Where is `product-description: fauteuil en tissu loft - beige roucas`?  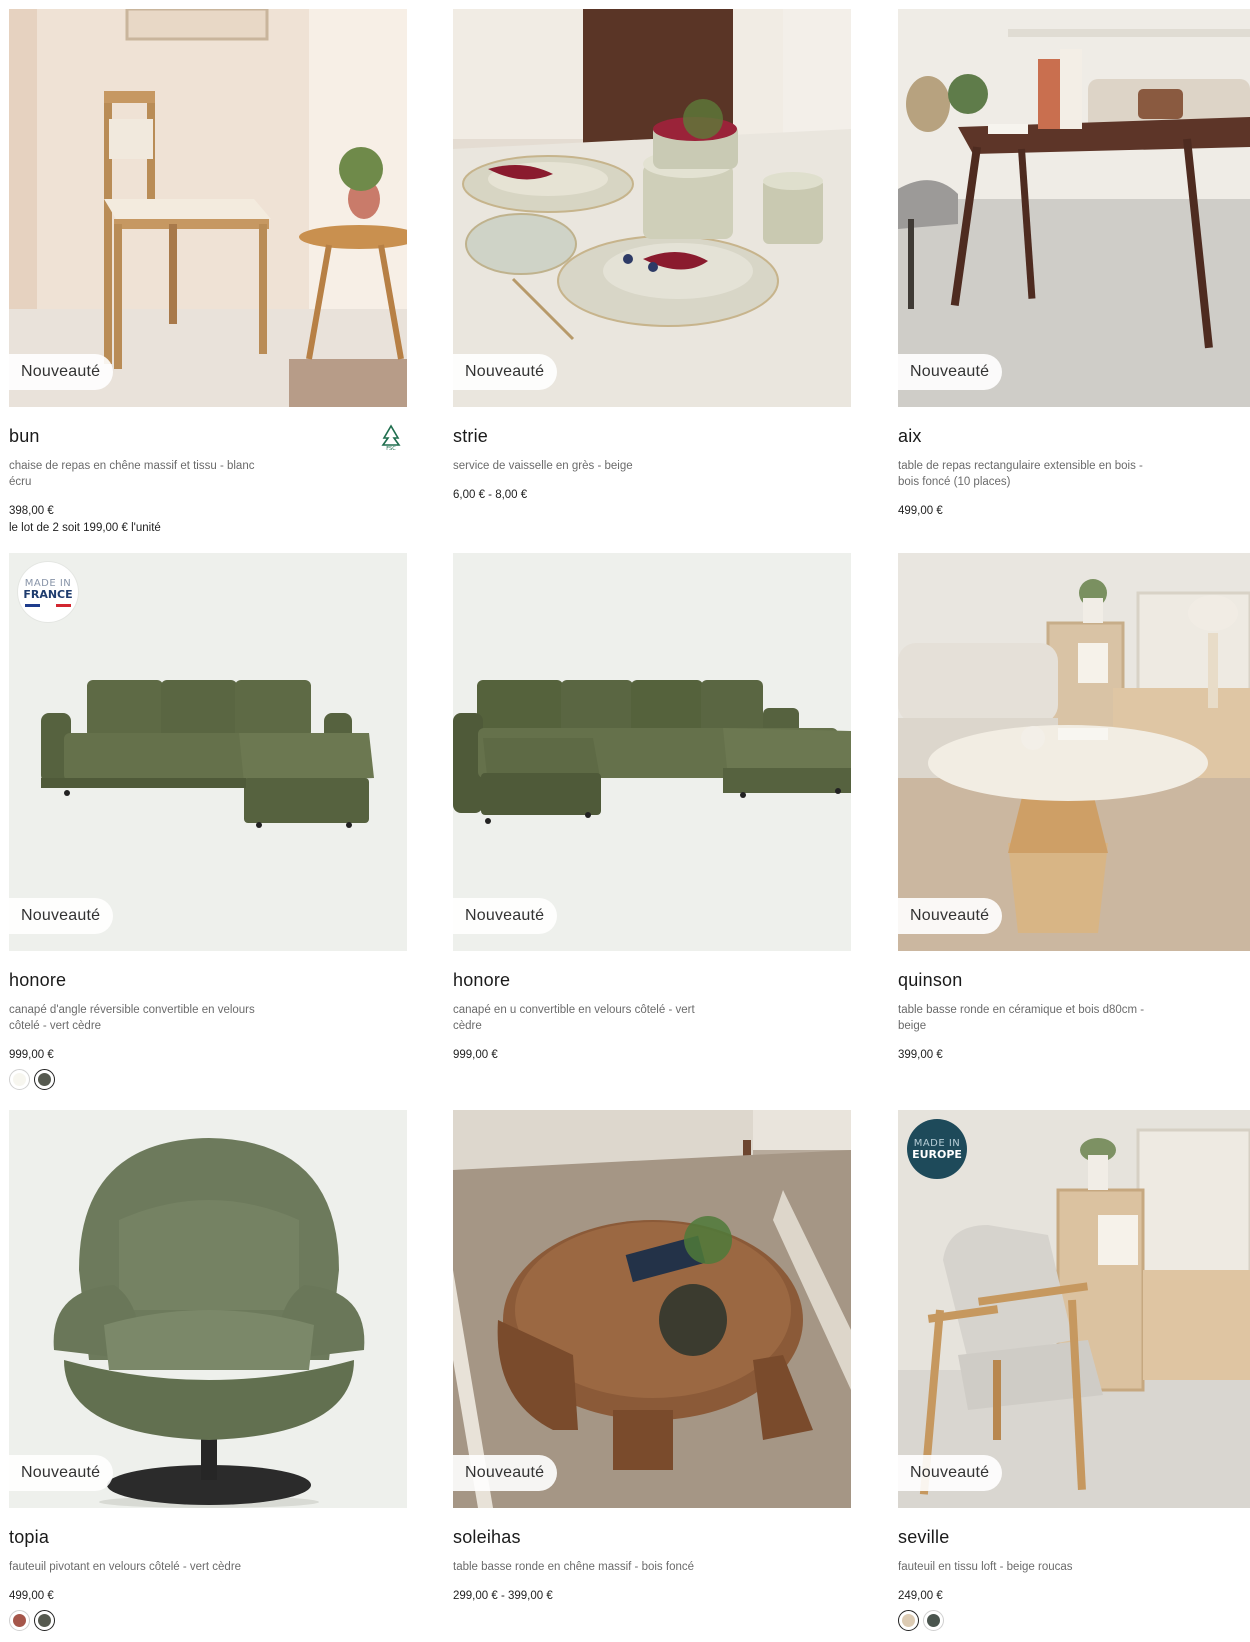
product-description: fauteuil en tissu loft - beige roucas is located at coordinates (985, 1567).